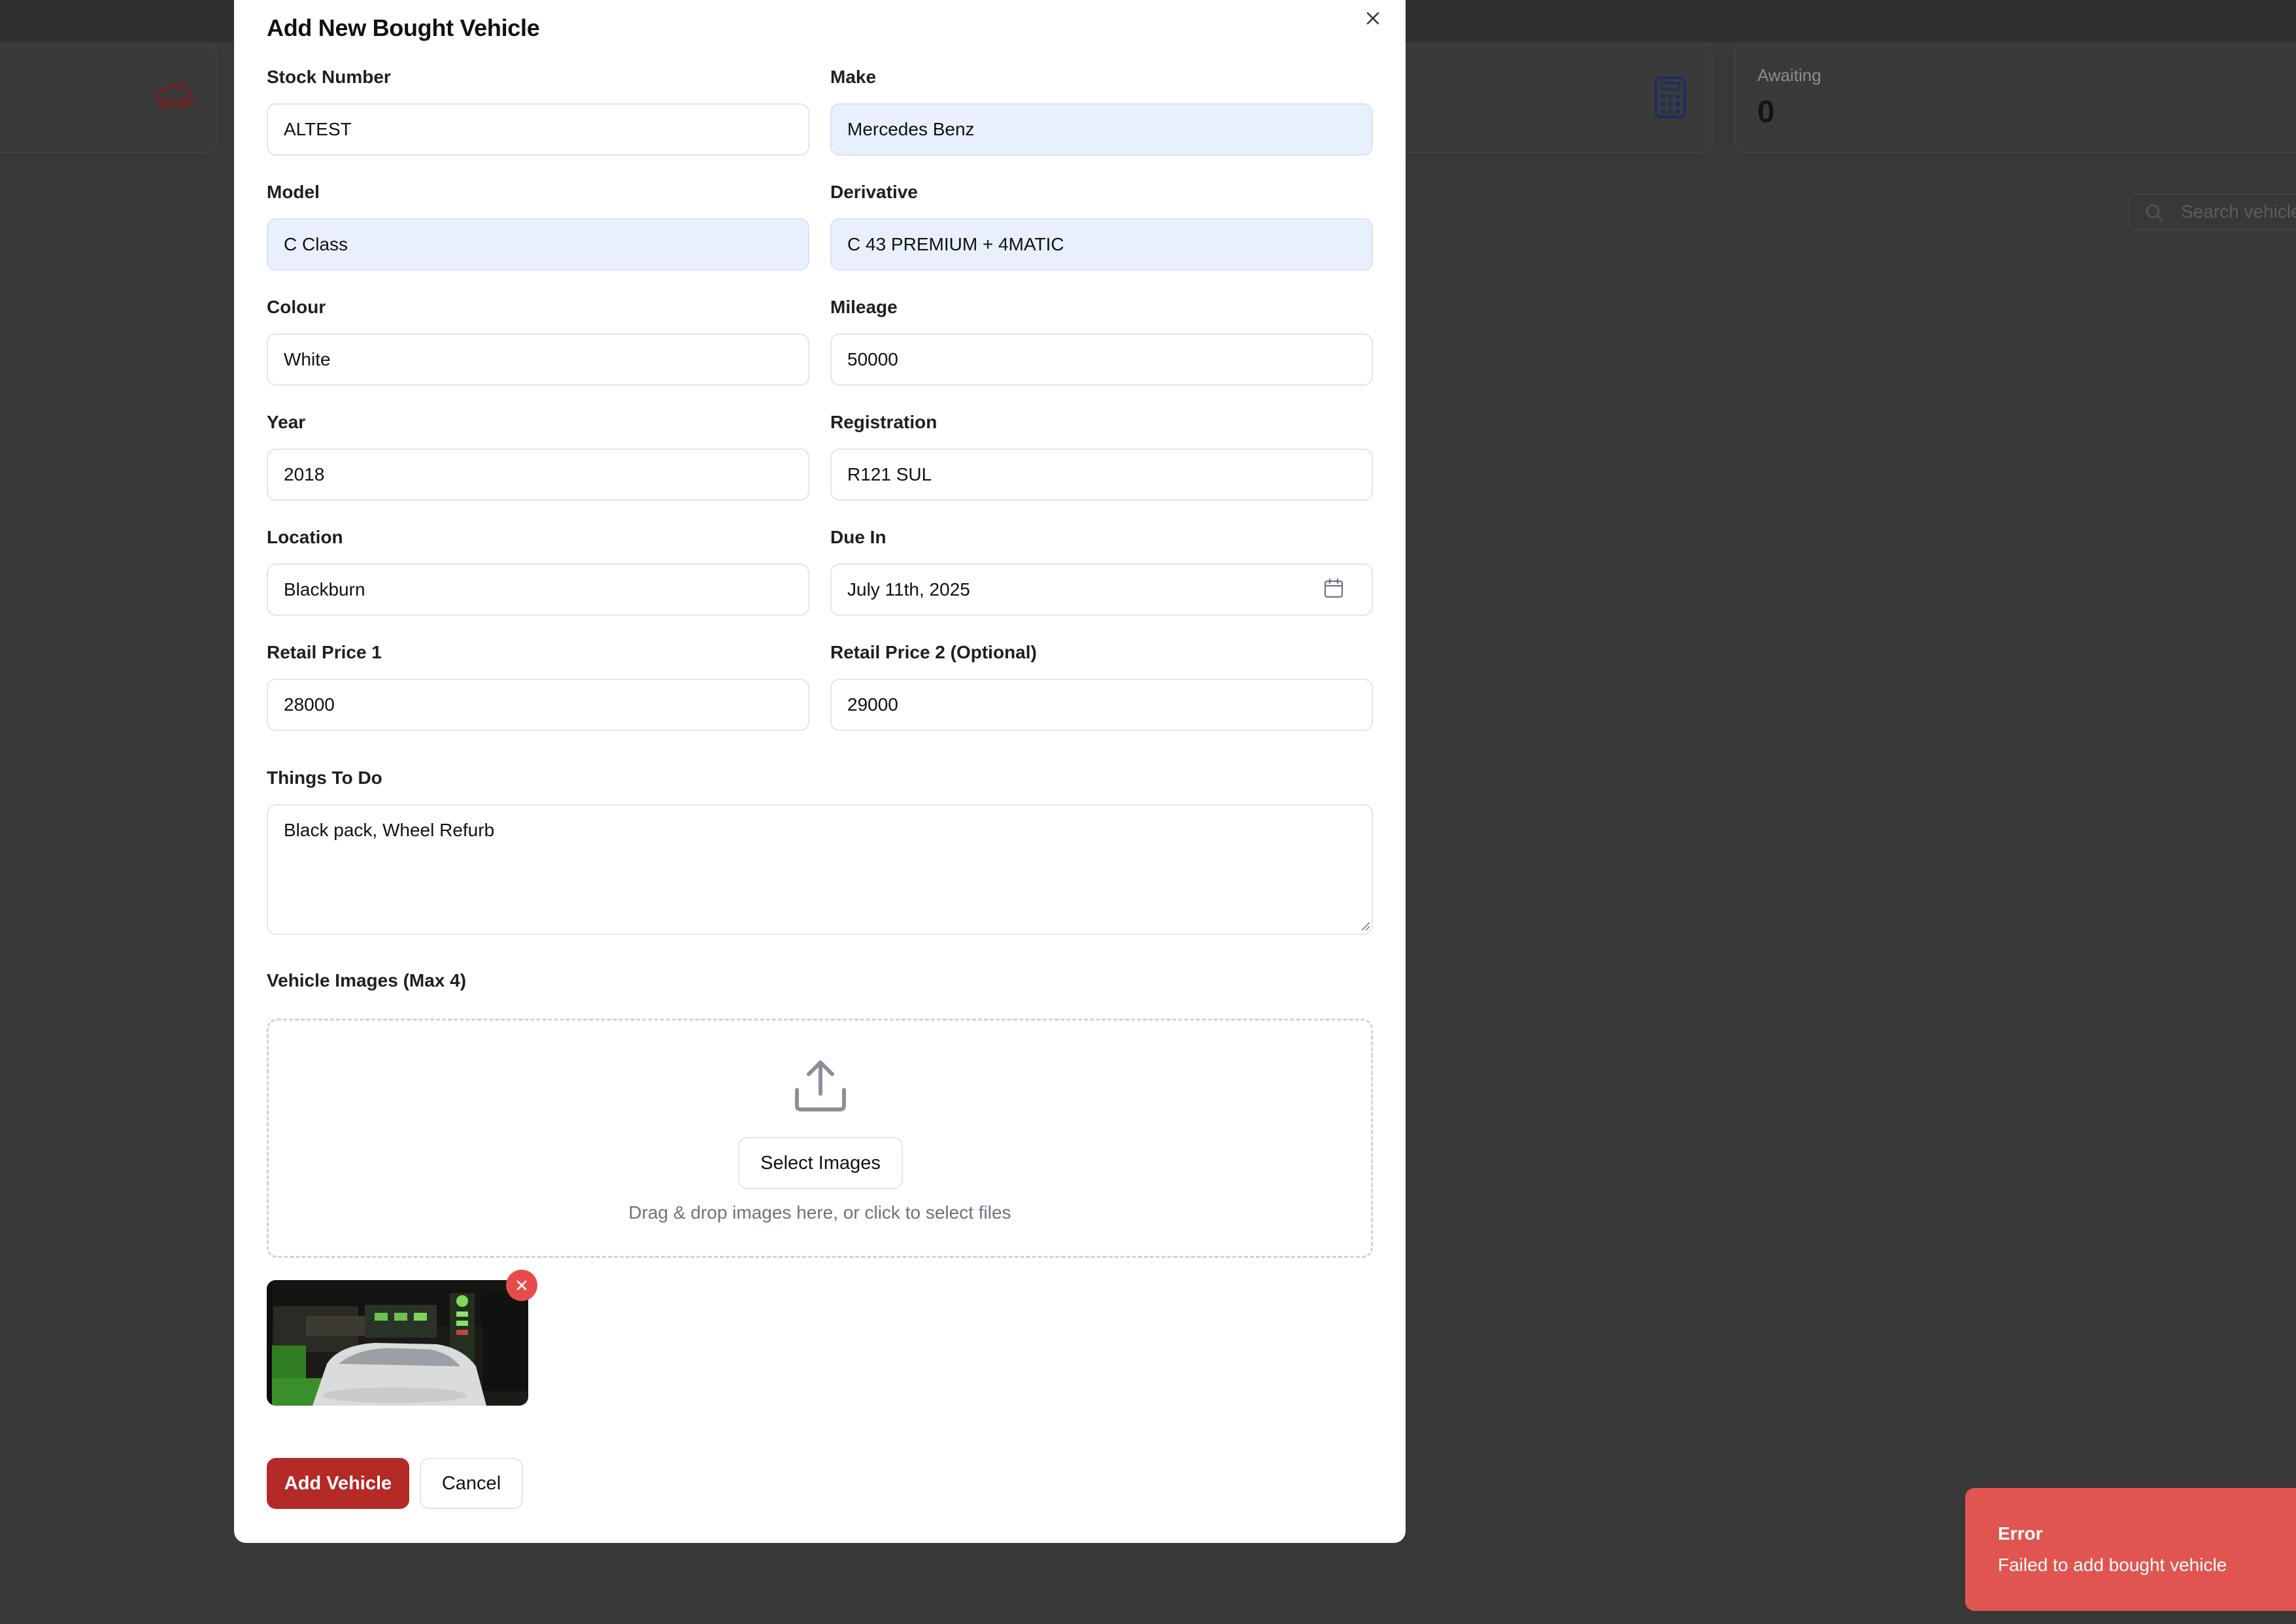 The height and width of the screenshot is (1624, 2296). I want to click on search-icon, so click(2154, 214).